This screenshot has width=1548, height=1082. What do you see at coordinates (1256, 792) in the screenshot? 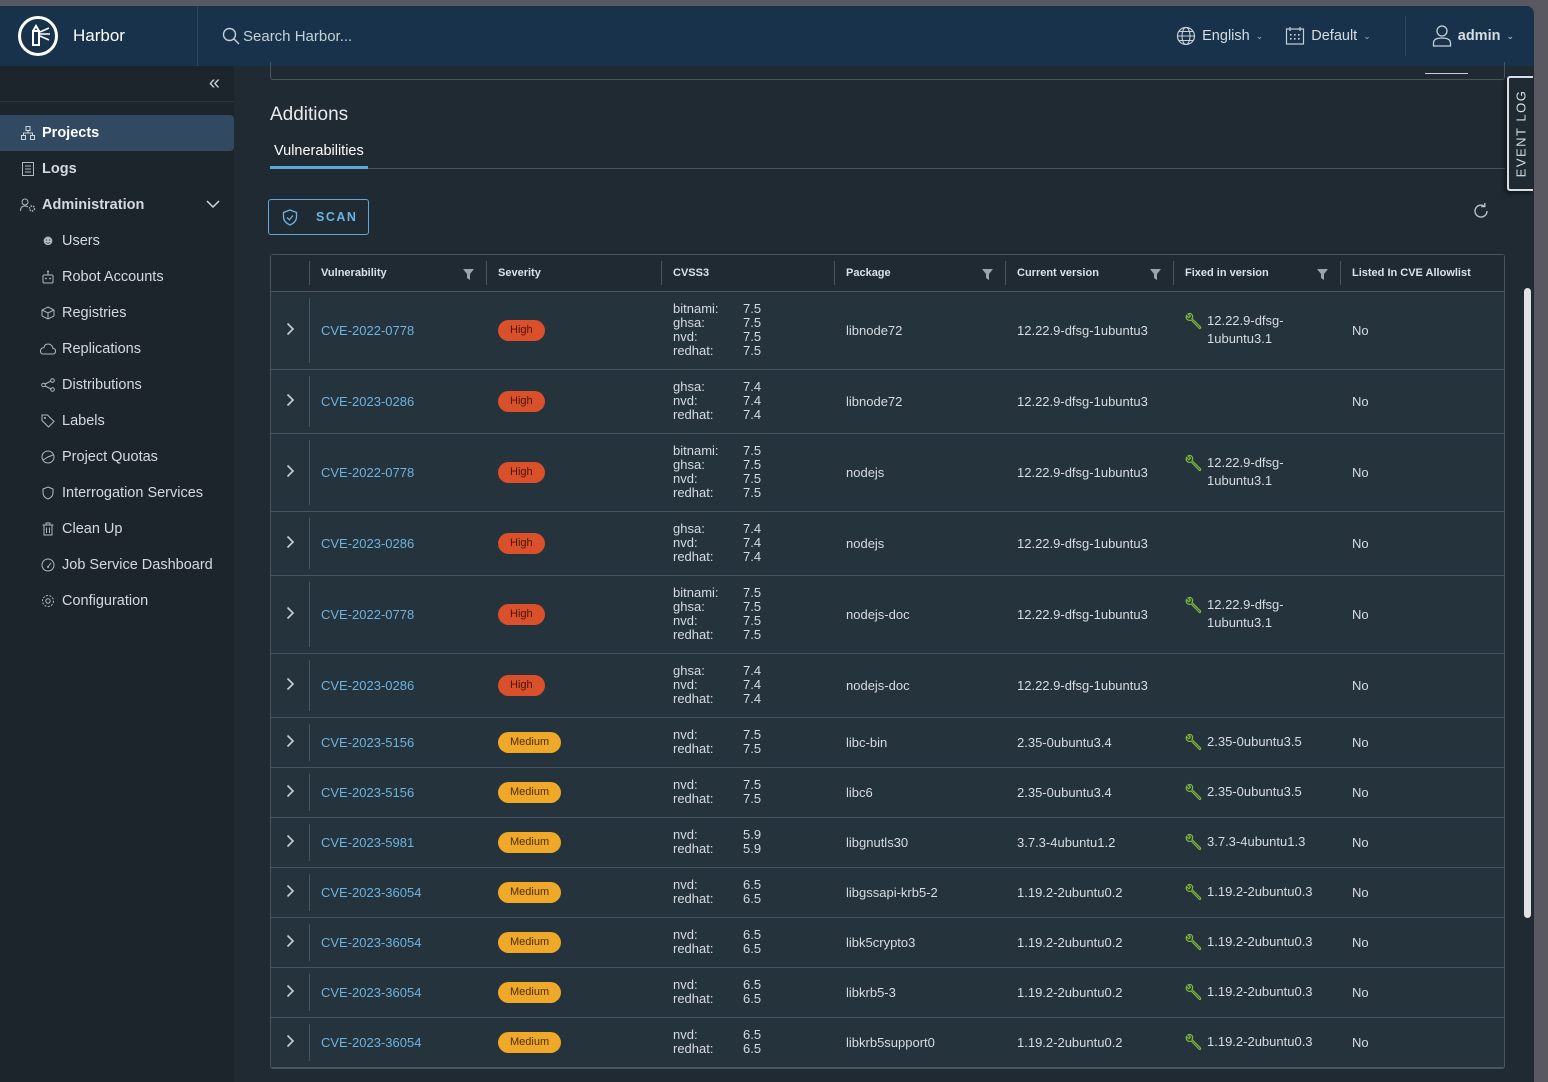
I see `fixed-version-cell: 2.35-0ubuntu3.5` at bounding box center [1256, 792].